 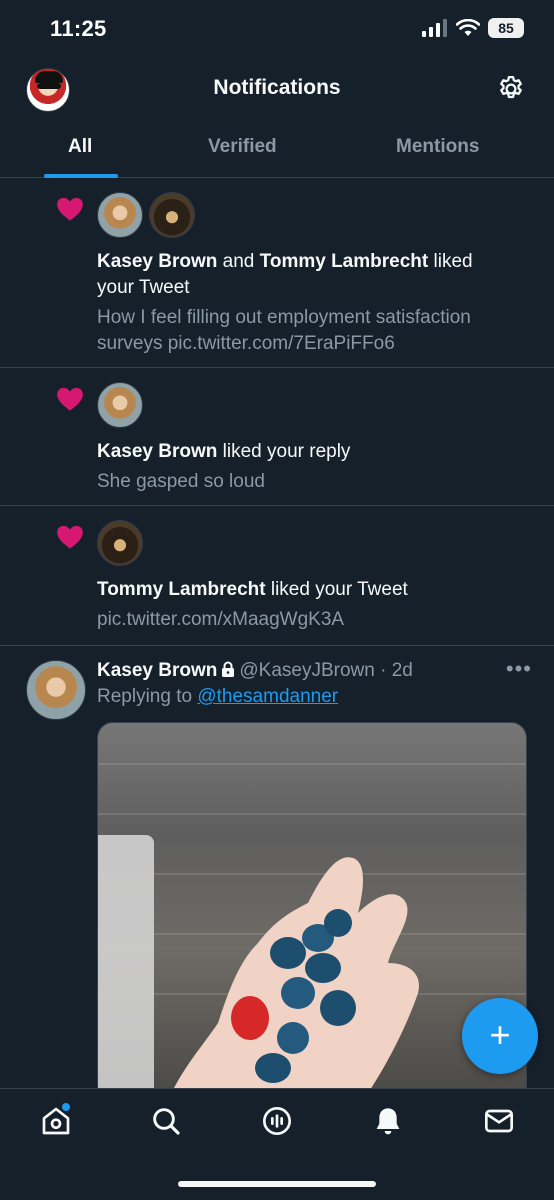 I want to click on tweet-header: Kasey Brown @KaseyJBrown · 2d, so click(x=255, y=670).